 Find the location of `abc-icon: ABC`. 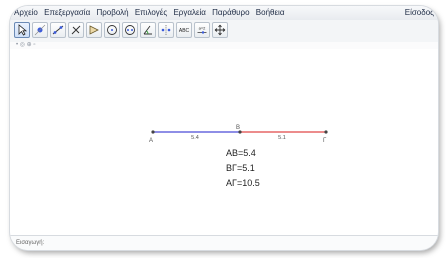

abc-icon: ABC is located at coordinates (184, 31).